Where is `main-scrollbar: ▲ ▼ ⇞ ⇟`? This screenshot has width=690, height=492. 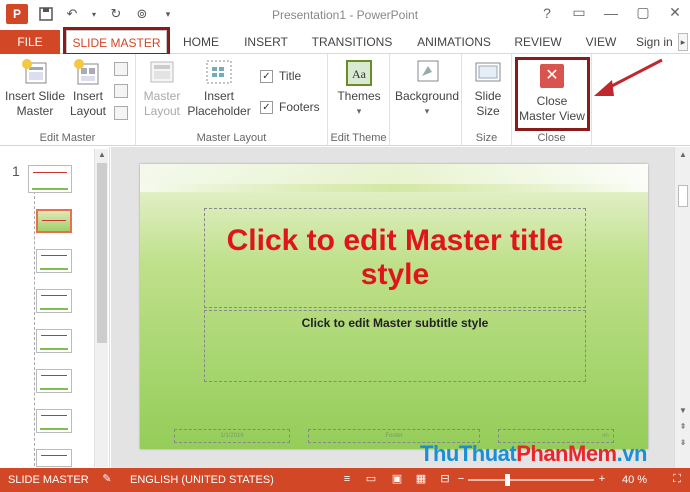
main-scrollbar: ▲ ▼ ⇞ ⇟ is located at coordinates (682, 307).